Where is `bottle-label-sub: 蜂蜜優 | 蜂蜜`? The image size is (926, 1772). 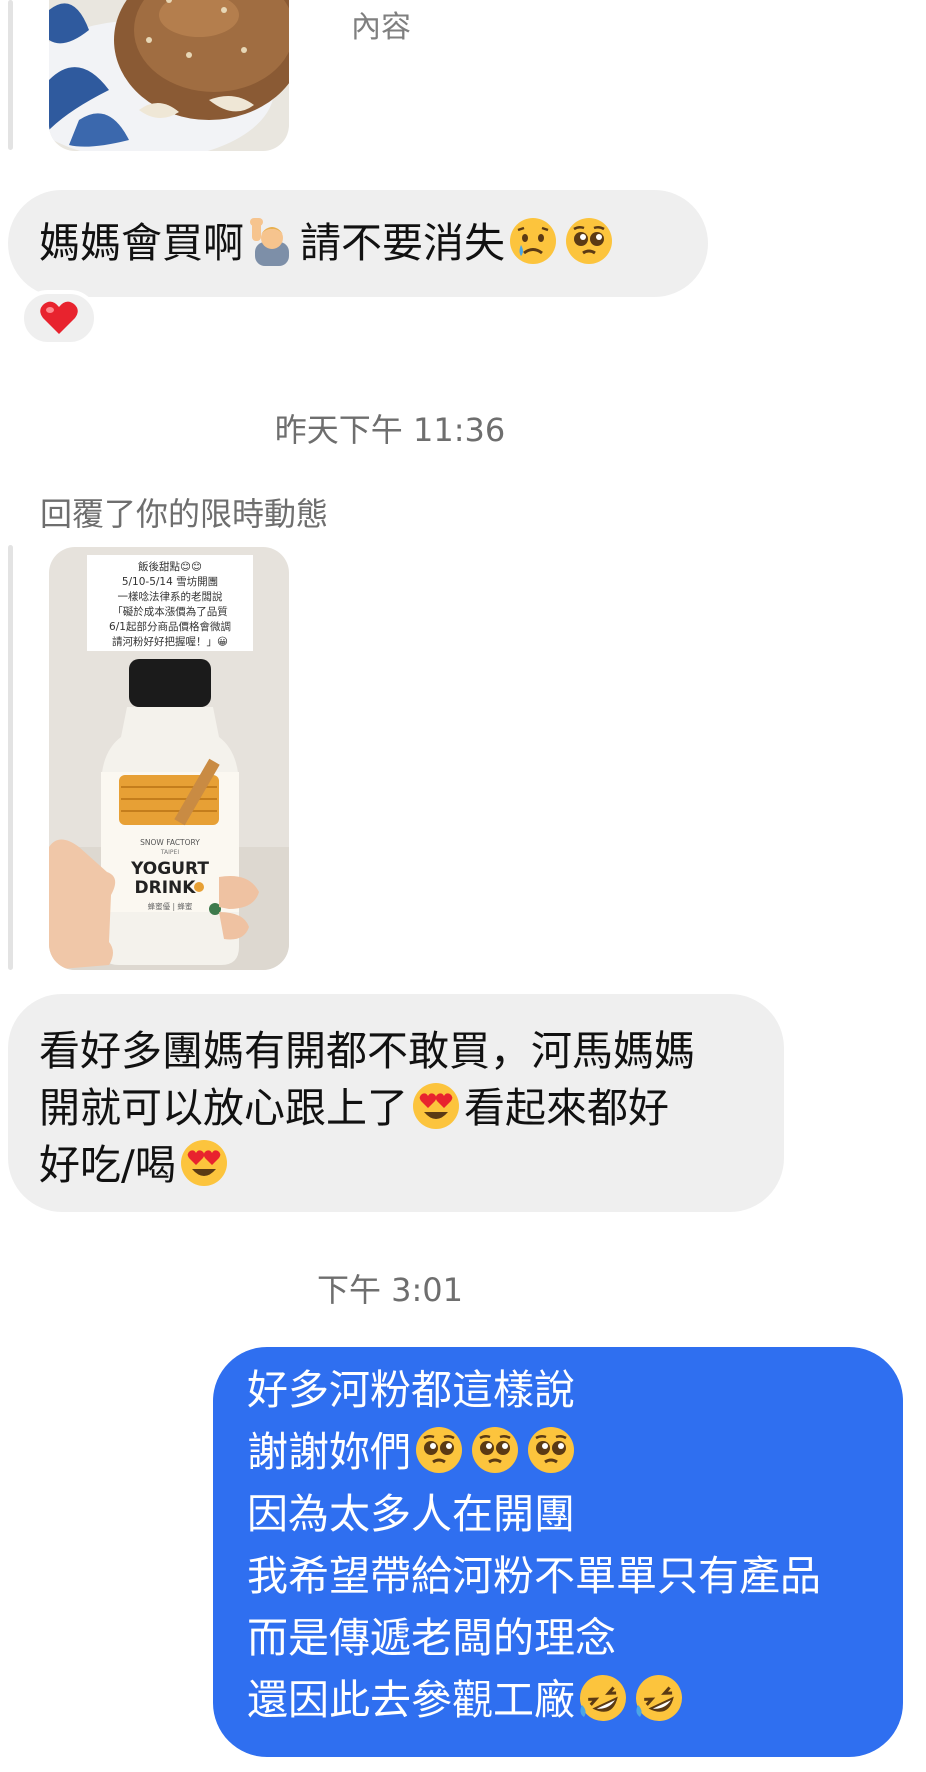
bottle-label-sub: 蜂蜜優 | 蜂蜜 is located at coordinates (170, 906).